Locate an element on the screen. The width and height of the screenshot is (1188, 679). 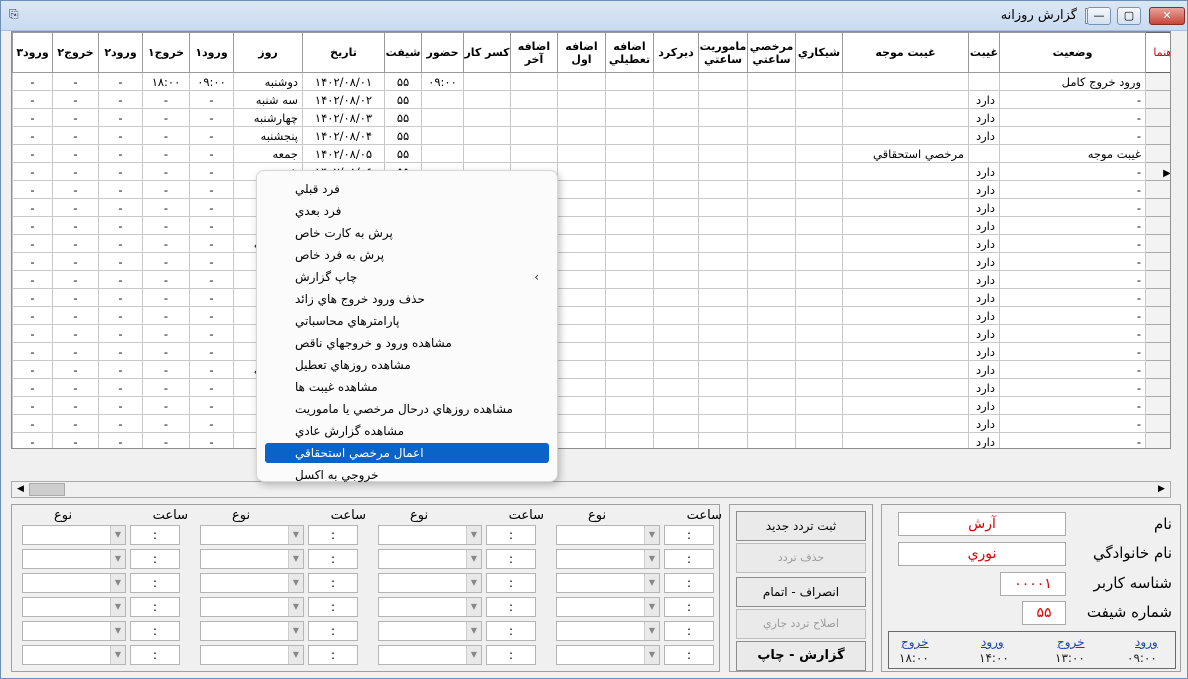
column-header-date: تاريخ is located at coordinates (343, 52).